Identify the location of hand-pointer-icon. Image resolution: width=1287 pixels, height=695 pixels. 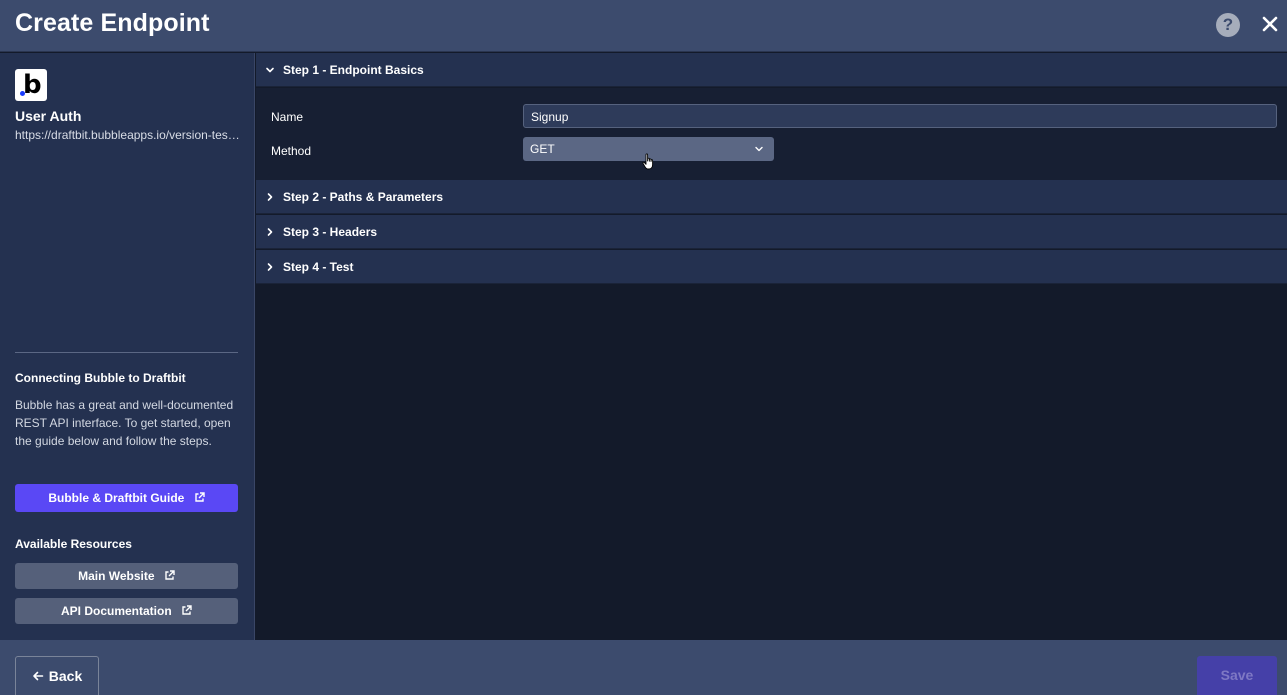
(648, 161).